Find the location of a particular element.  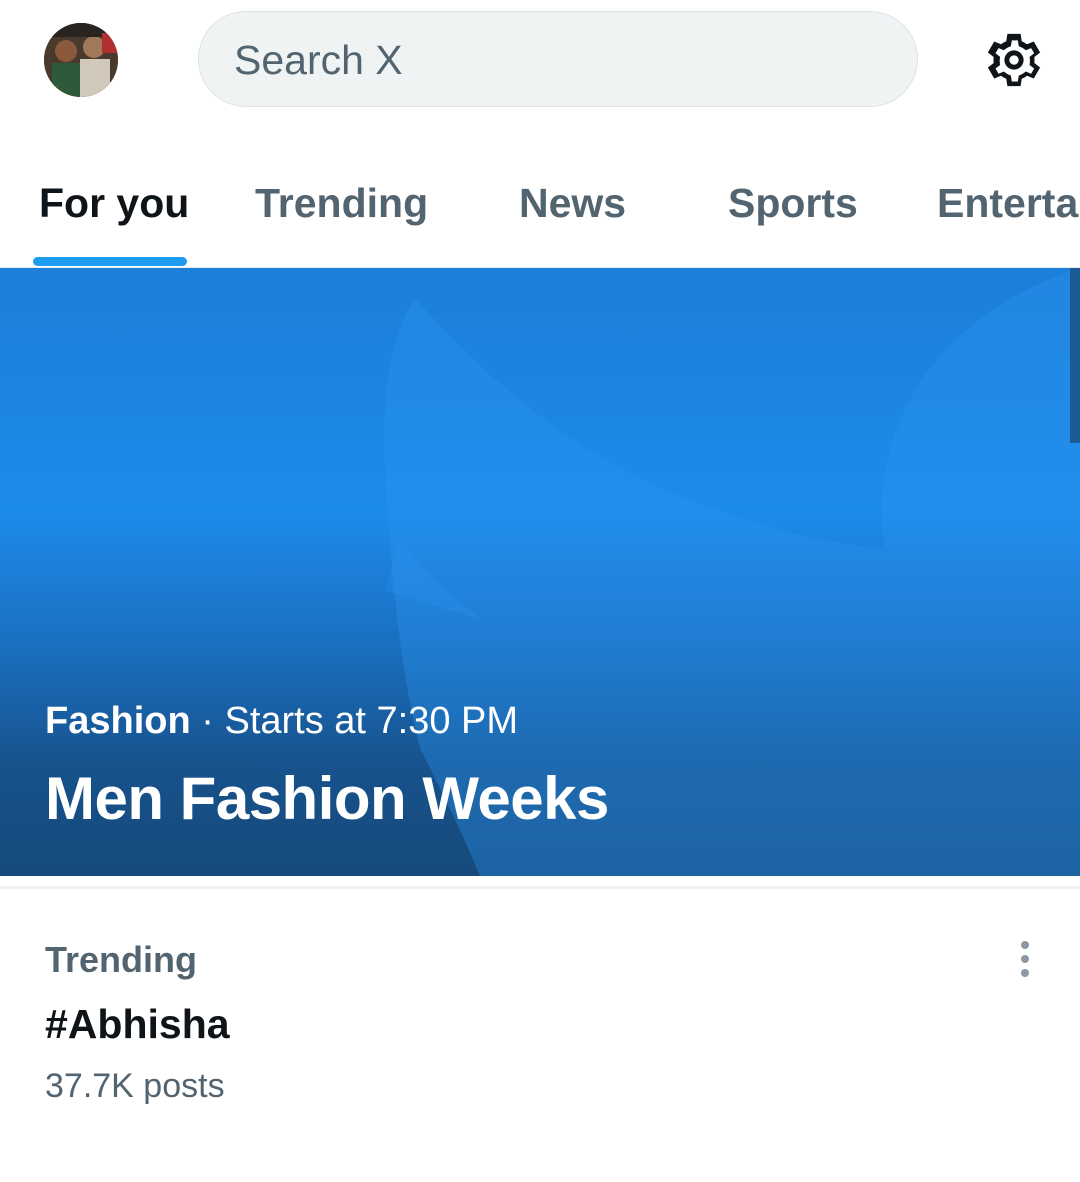

explore-tabs: For you Trending News Sports Enterta is located at coordinates (540, 194).